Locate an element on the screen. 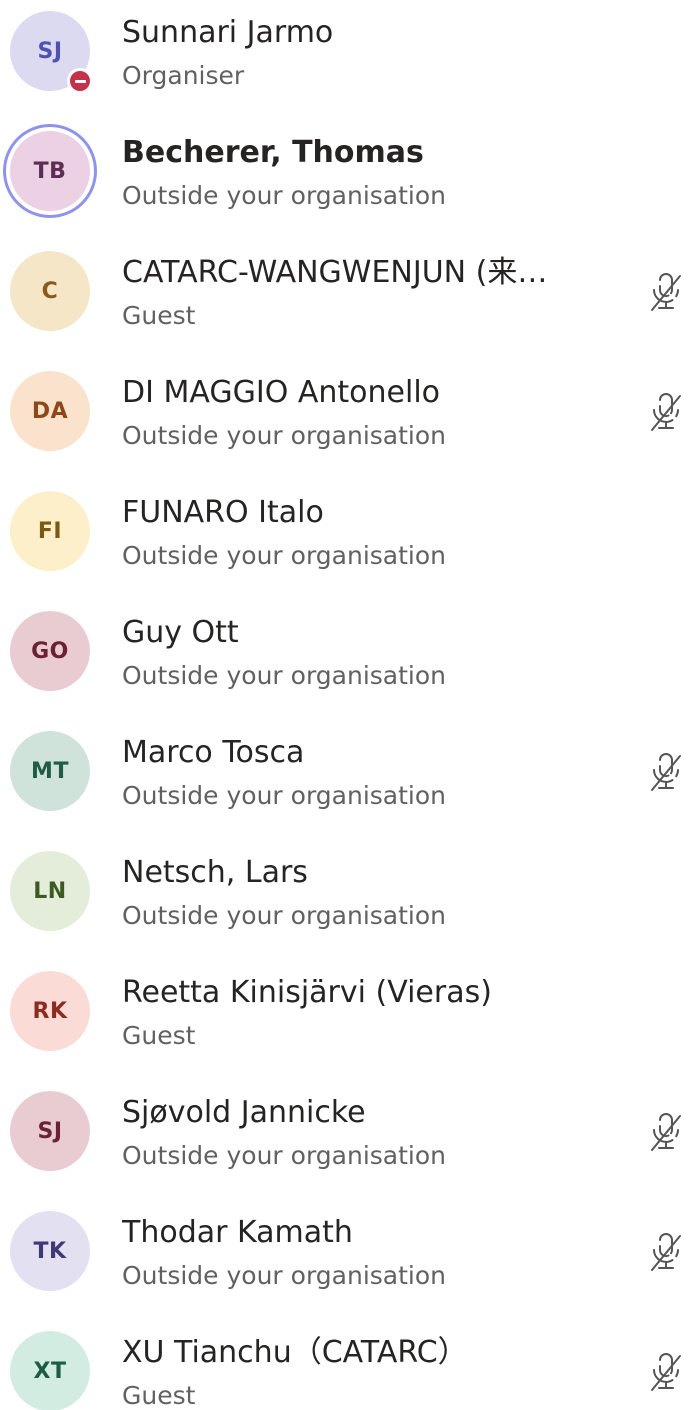 The image size is (690, 1410). participant-name: XU Tianchu（CATARC） is located at coordinates (295, 1352).